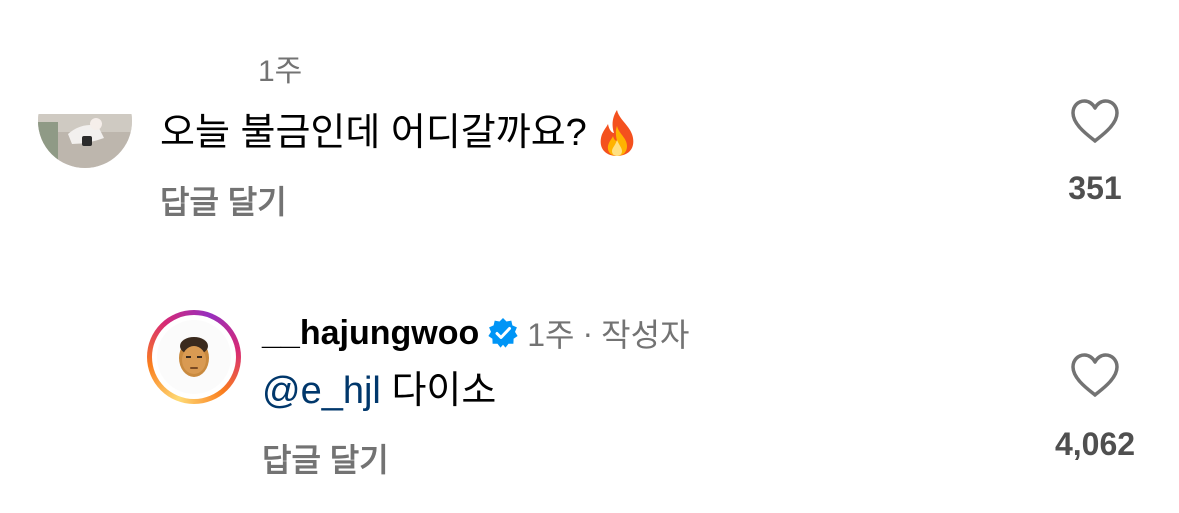  I want to click on comment-text: @e_hjl 다이소, so click(379, 391).